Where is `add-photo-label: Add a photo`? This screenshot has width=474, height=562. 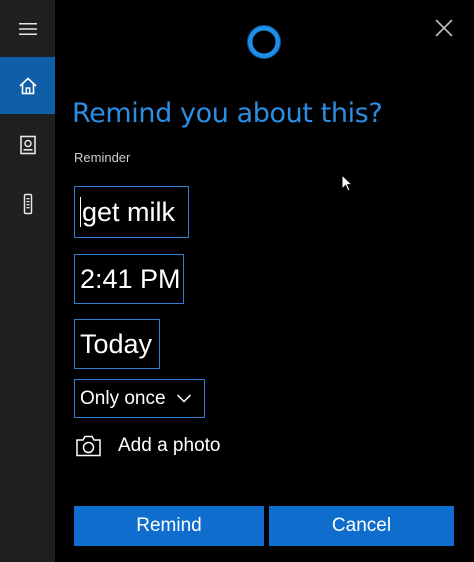 add-photo-label: Add a photo is located at coordinates (169, 445).